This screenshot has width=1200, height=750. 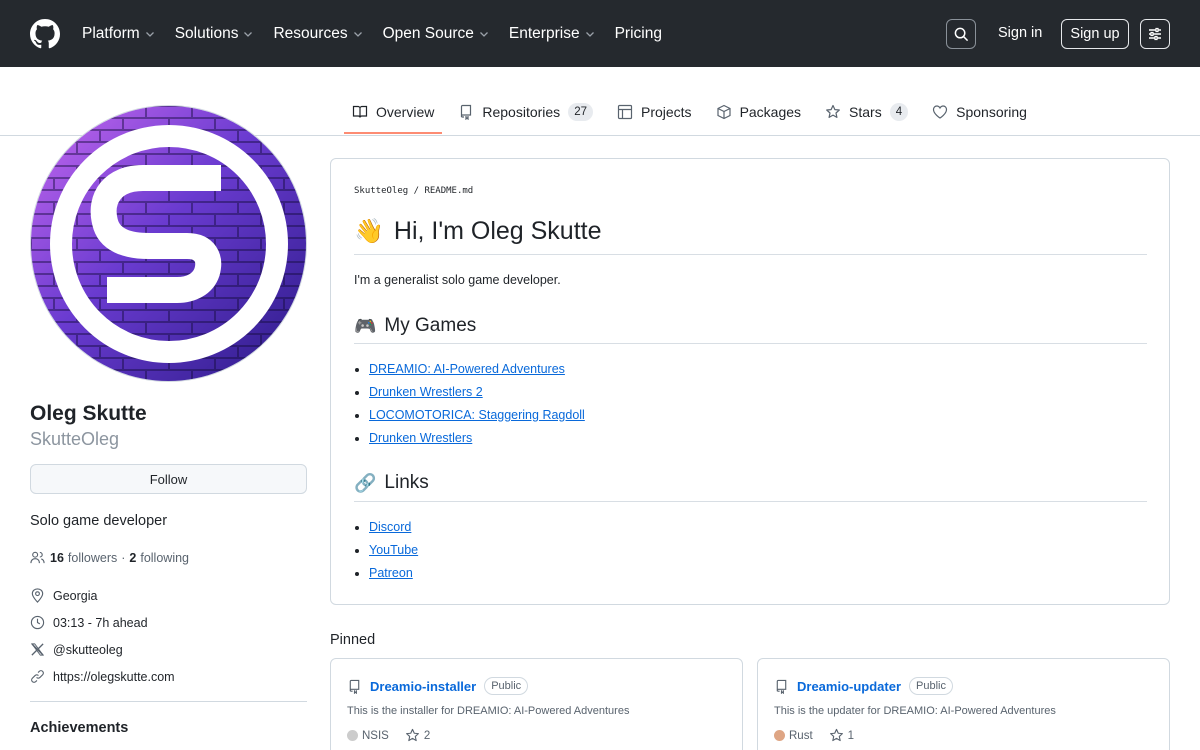 I want to click on game-link-drunken-wrestlers-2: Drunken Wrestlers 2, so click(x=426, y=392).